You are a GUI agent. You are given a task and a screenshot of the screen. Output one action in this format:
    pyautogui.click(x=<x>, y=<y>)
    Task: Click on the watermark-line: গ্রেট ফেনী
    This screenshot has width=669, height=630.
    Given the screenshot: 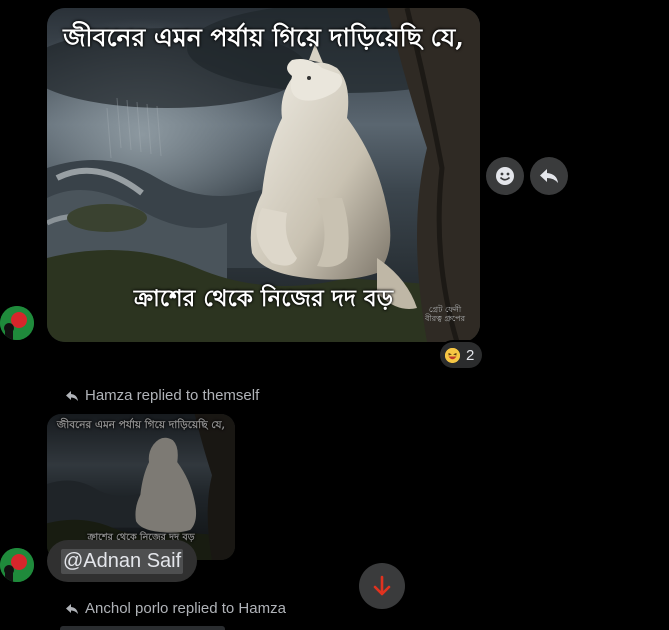 What is the action you would take?
    pyautogui.click(x=445, y=309)
    